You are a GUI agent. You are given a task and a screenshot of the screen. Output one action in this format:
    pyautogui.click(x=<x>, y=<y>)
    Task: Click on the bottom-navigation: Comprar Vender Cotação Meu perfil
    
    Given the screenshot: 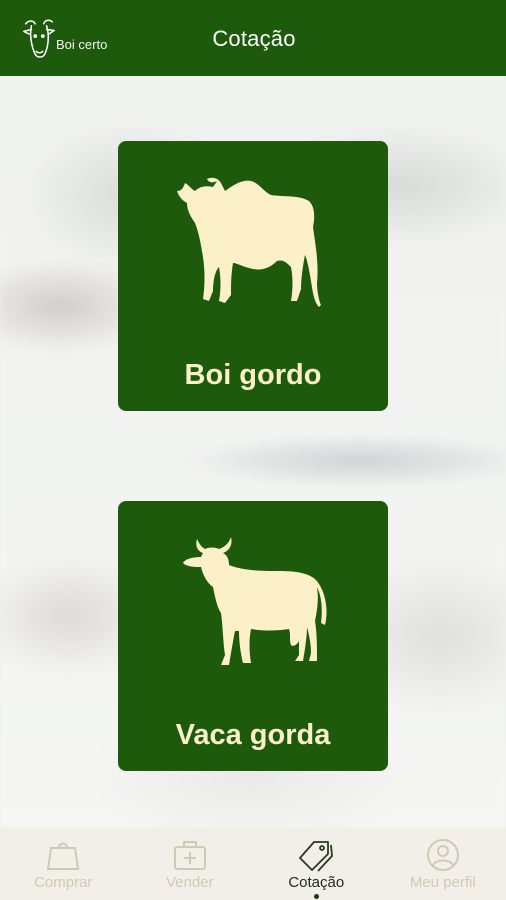 What is the action you would take?
    pyautogui.click(x=253, y=864)
    